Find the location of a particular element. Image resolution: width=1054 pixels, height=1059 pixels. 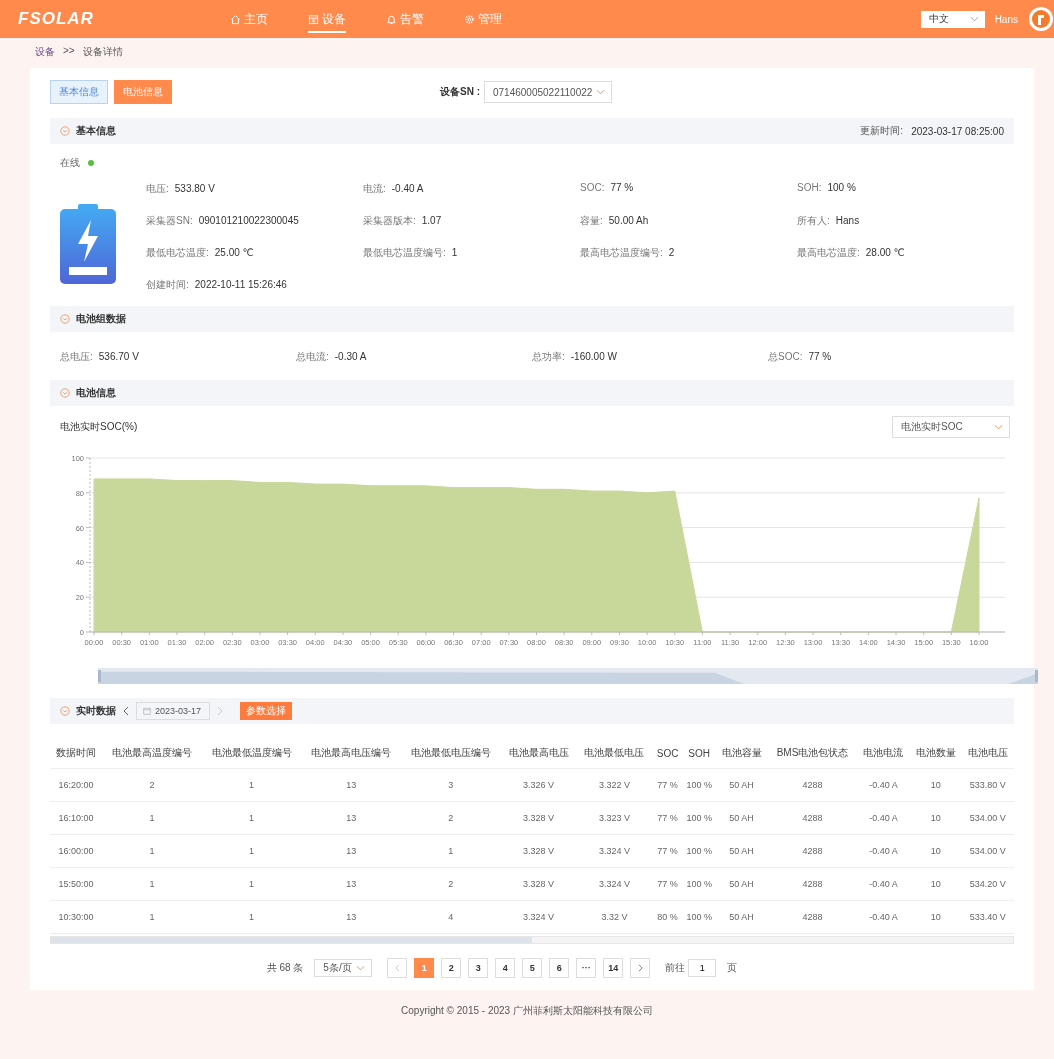

field-value: -160.00 W is located at coordinates (593, 356).